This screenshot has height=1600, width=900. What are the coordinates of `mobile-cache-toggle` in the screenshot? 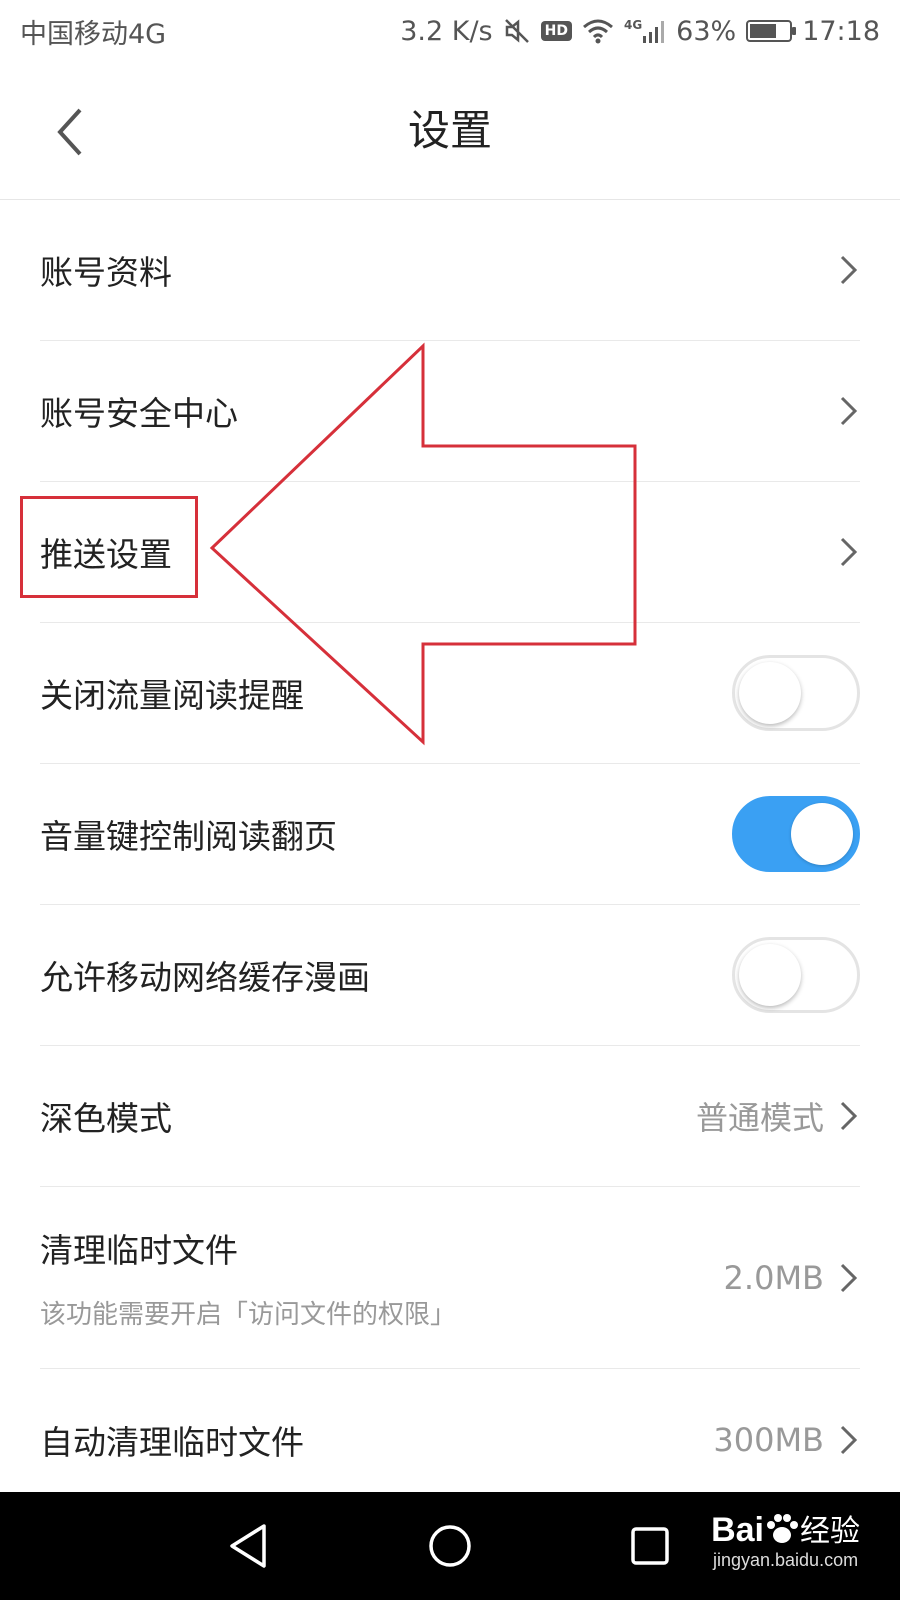 It's located at (796, 975).